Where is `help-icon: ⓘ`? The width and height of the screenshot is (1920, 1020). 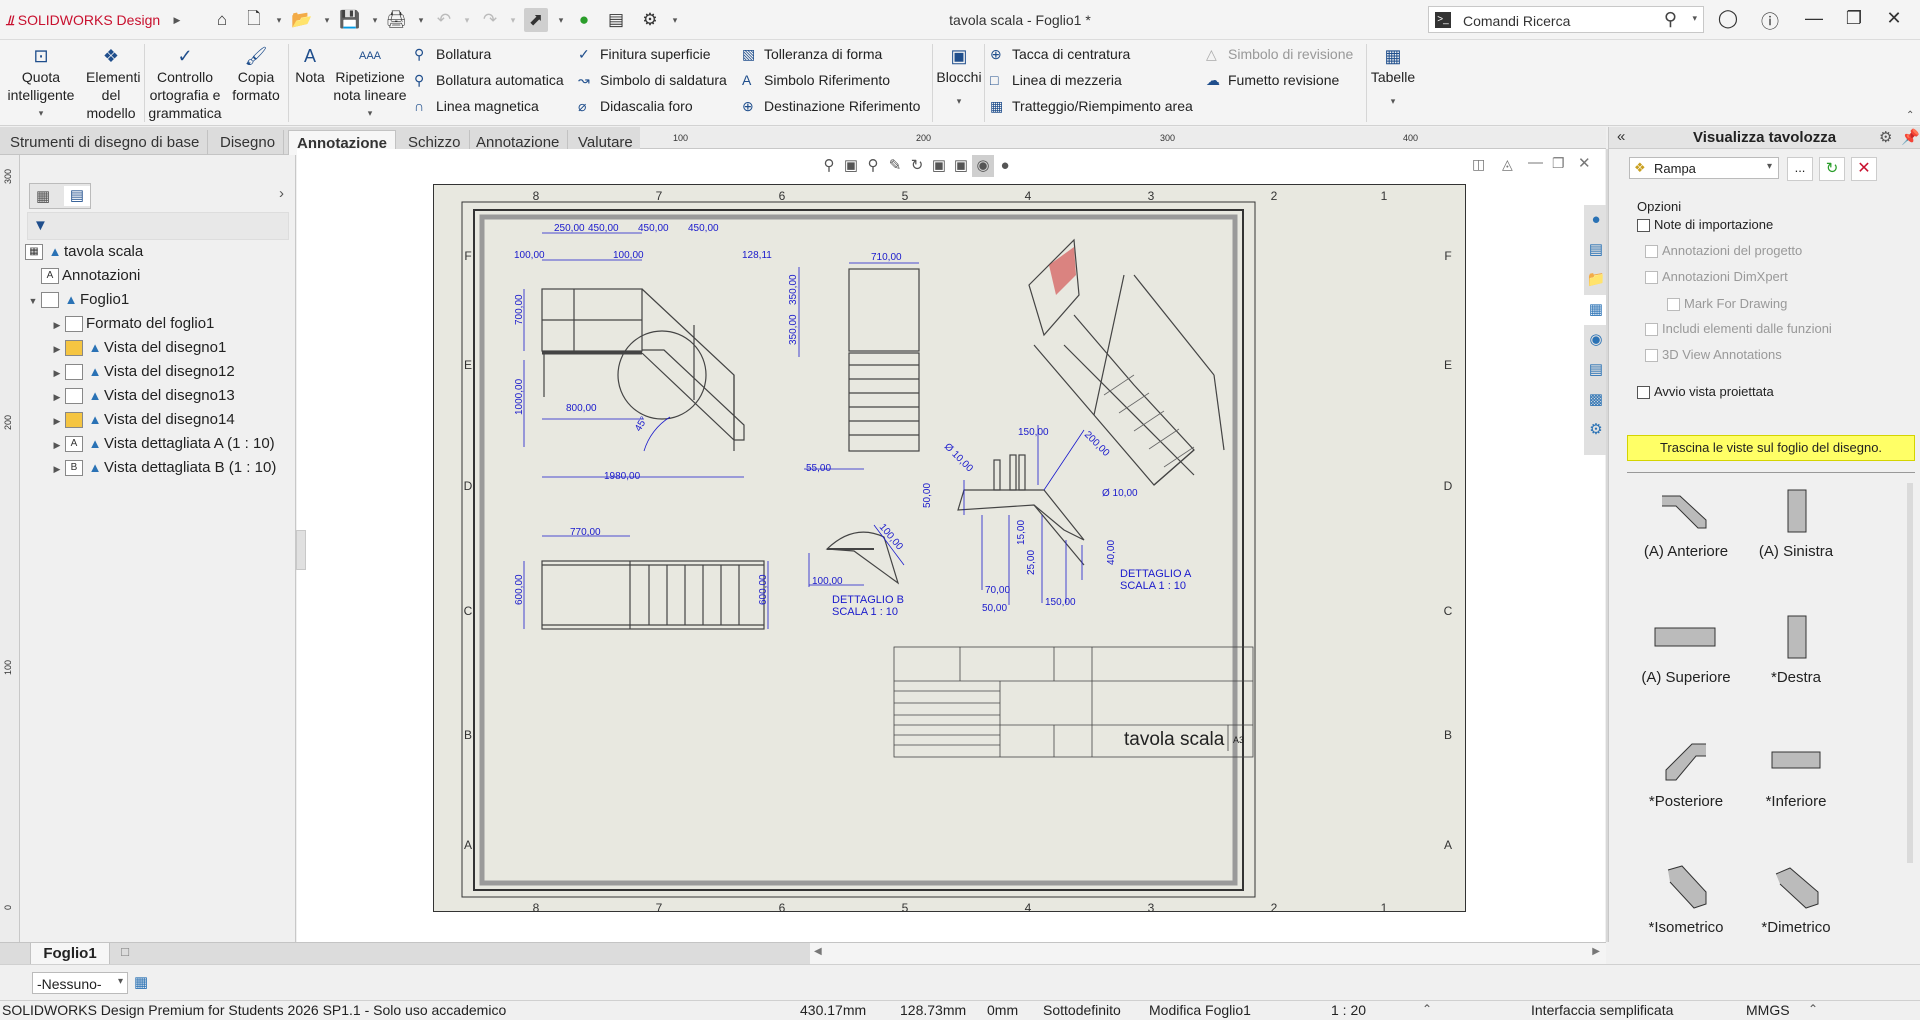
help-icon: ⓘ is located at coordinates (1770, 20).